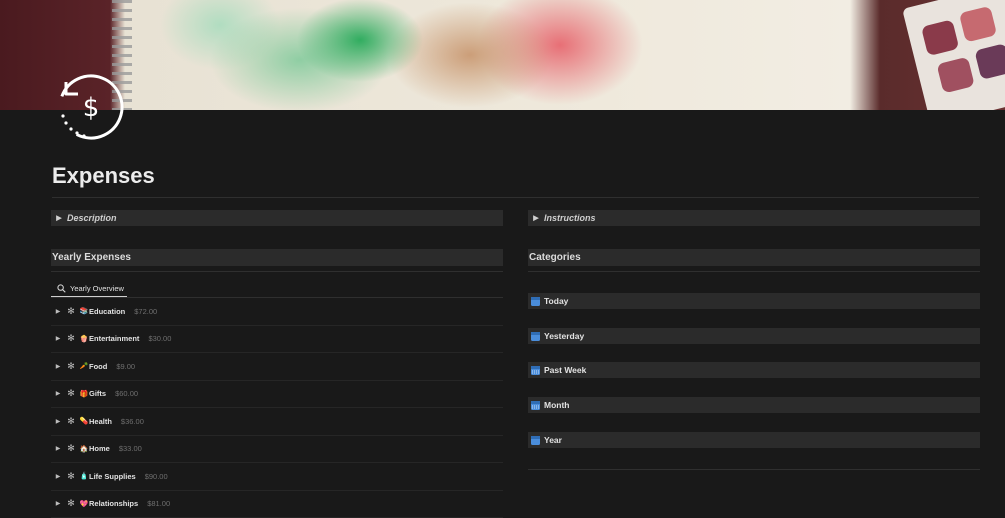 This screenshot has width=1005, height=518. Describe the element at coordinates (126, 393) in the screenshot. I see `group-sum: $60.00` at that location.